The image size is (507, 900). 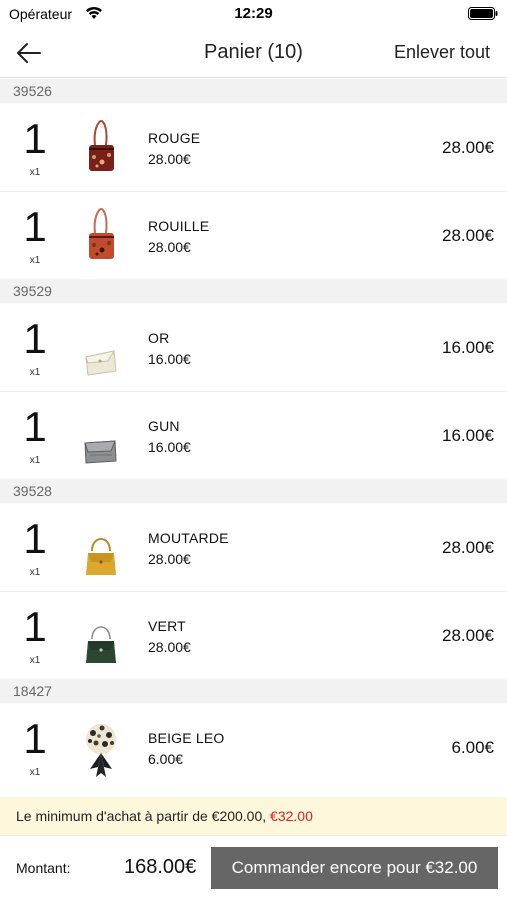 I want to click on gun-clutch-thumbnail, so click(x=100, y=452).